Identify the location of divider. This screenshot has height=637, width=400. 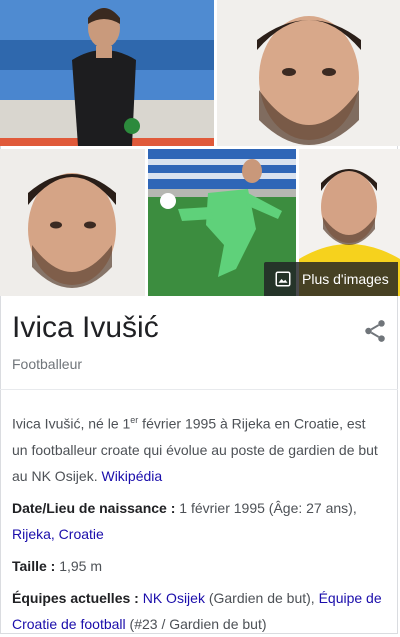
(199, 389).